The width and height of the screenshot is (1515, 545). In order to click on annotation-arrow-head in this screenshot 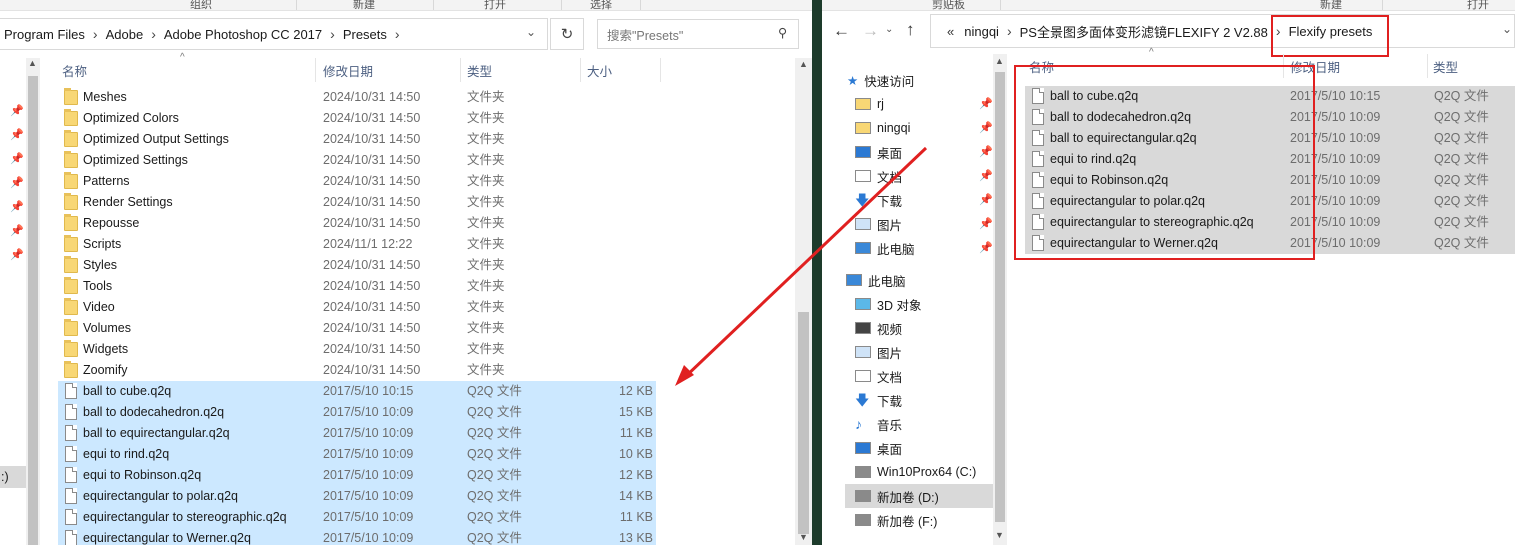, I will do `click(684, 375)`.